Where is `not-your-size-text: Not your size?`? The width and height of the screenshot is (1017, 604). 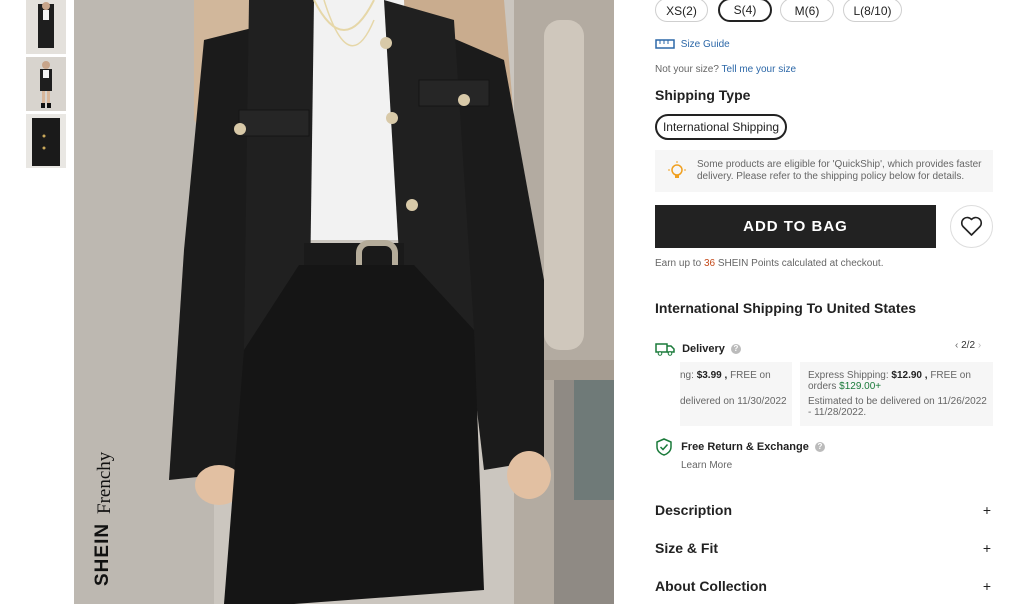 not-your-size-text: Not your size? is located at coordinates (687, 69).